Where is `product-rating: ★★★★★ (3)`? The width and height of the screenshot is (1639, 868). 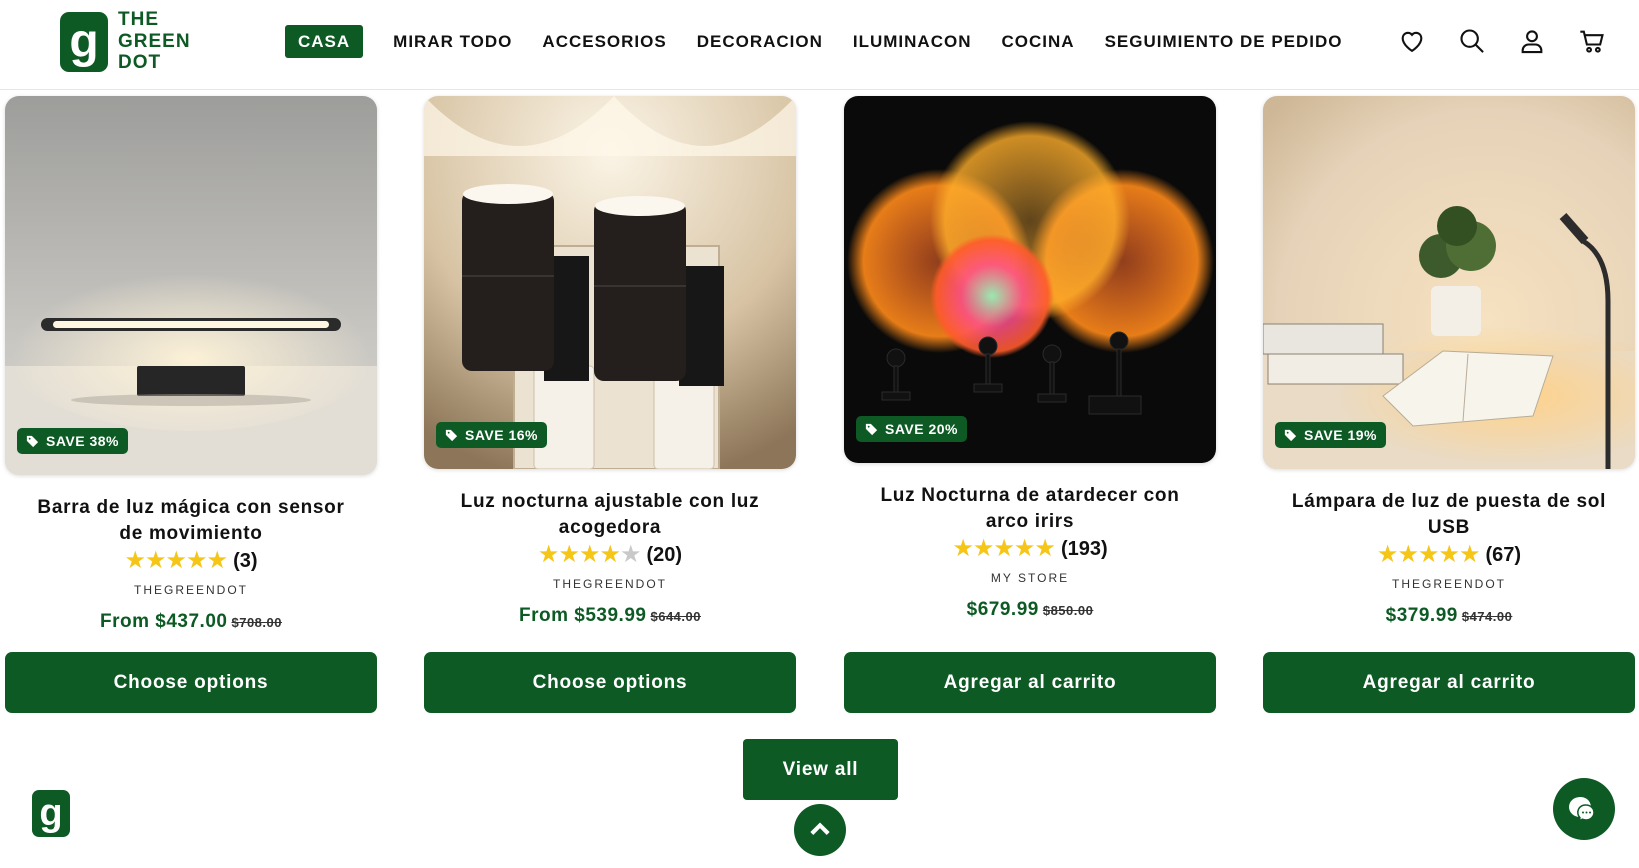
product-rating: ★★★★★ (3) is located at coordinates (191, 561).